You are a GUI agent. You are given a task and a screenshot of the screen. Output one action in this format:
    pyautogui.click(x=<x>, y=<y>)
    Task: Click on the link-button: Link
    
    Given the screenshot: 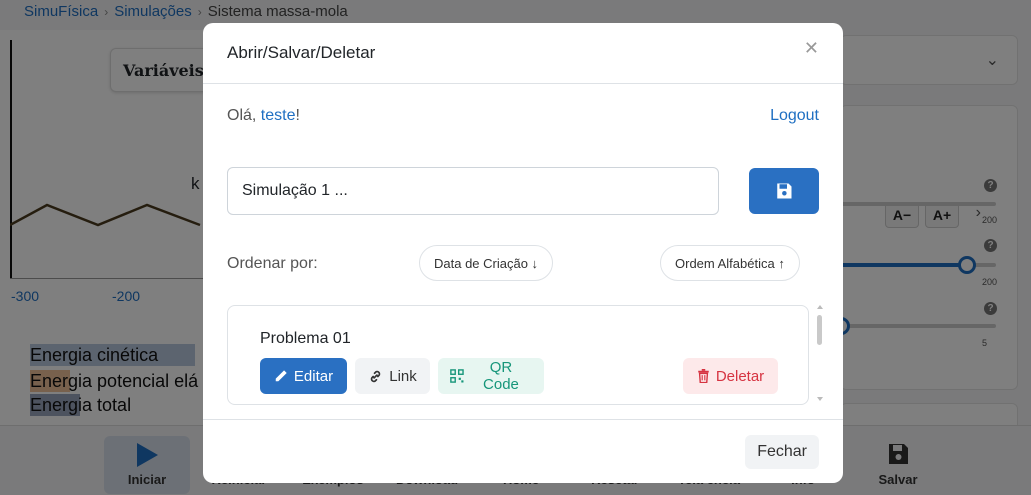 What is the action you would take?
    pyautogui.click(x=392, y=376)
    